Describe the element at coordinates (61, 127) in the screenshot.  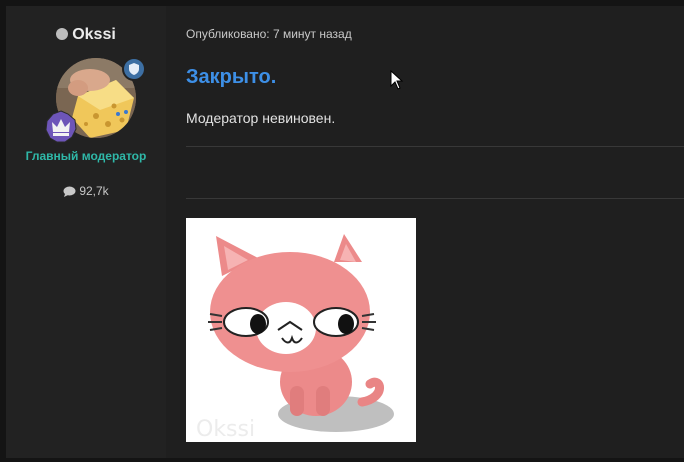
I see `crown-badge-icon` at that location.